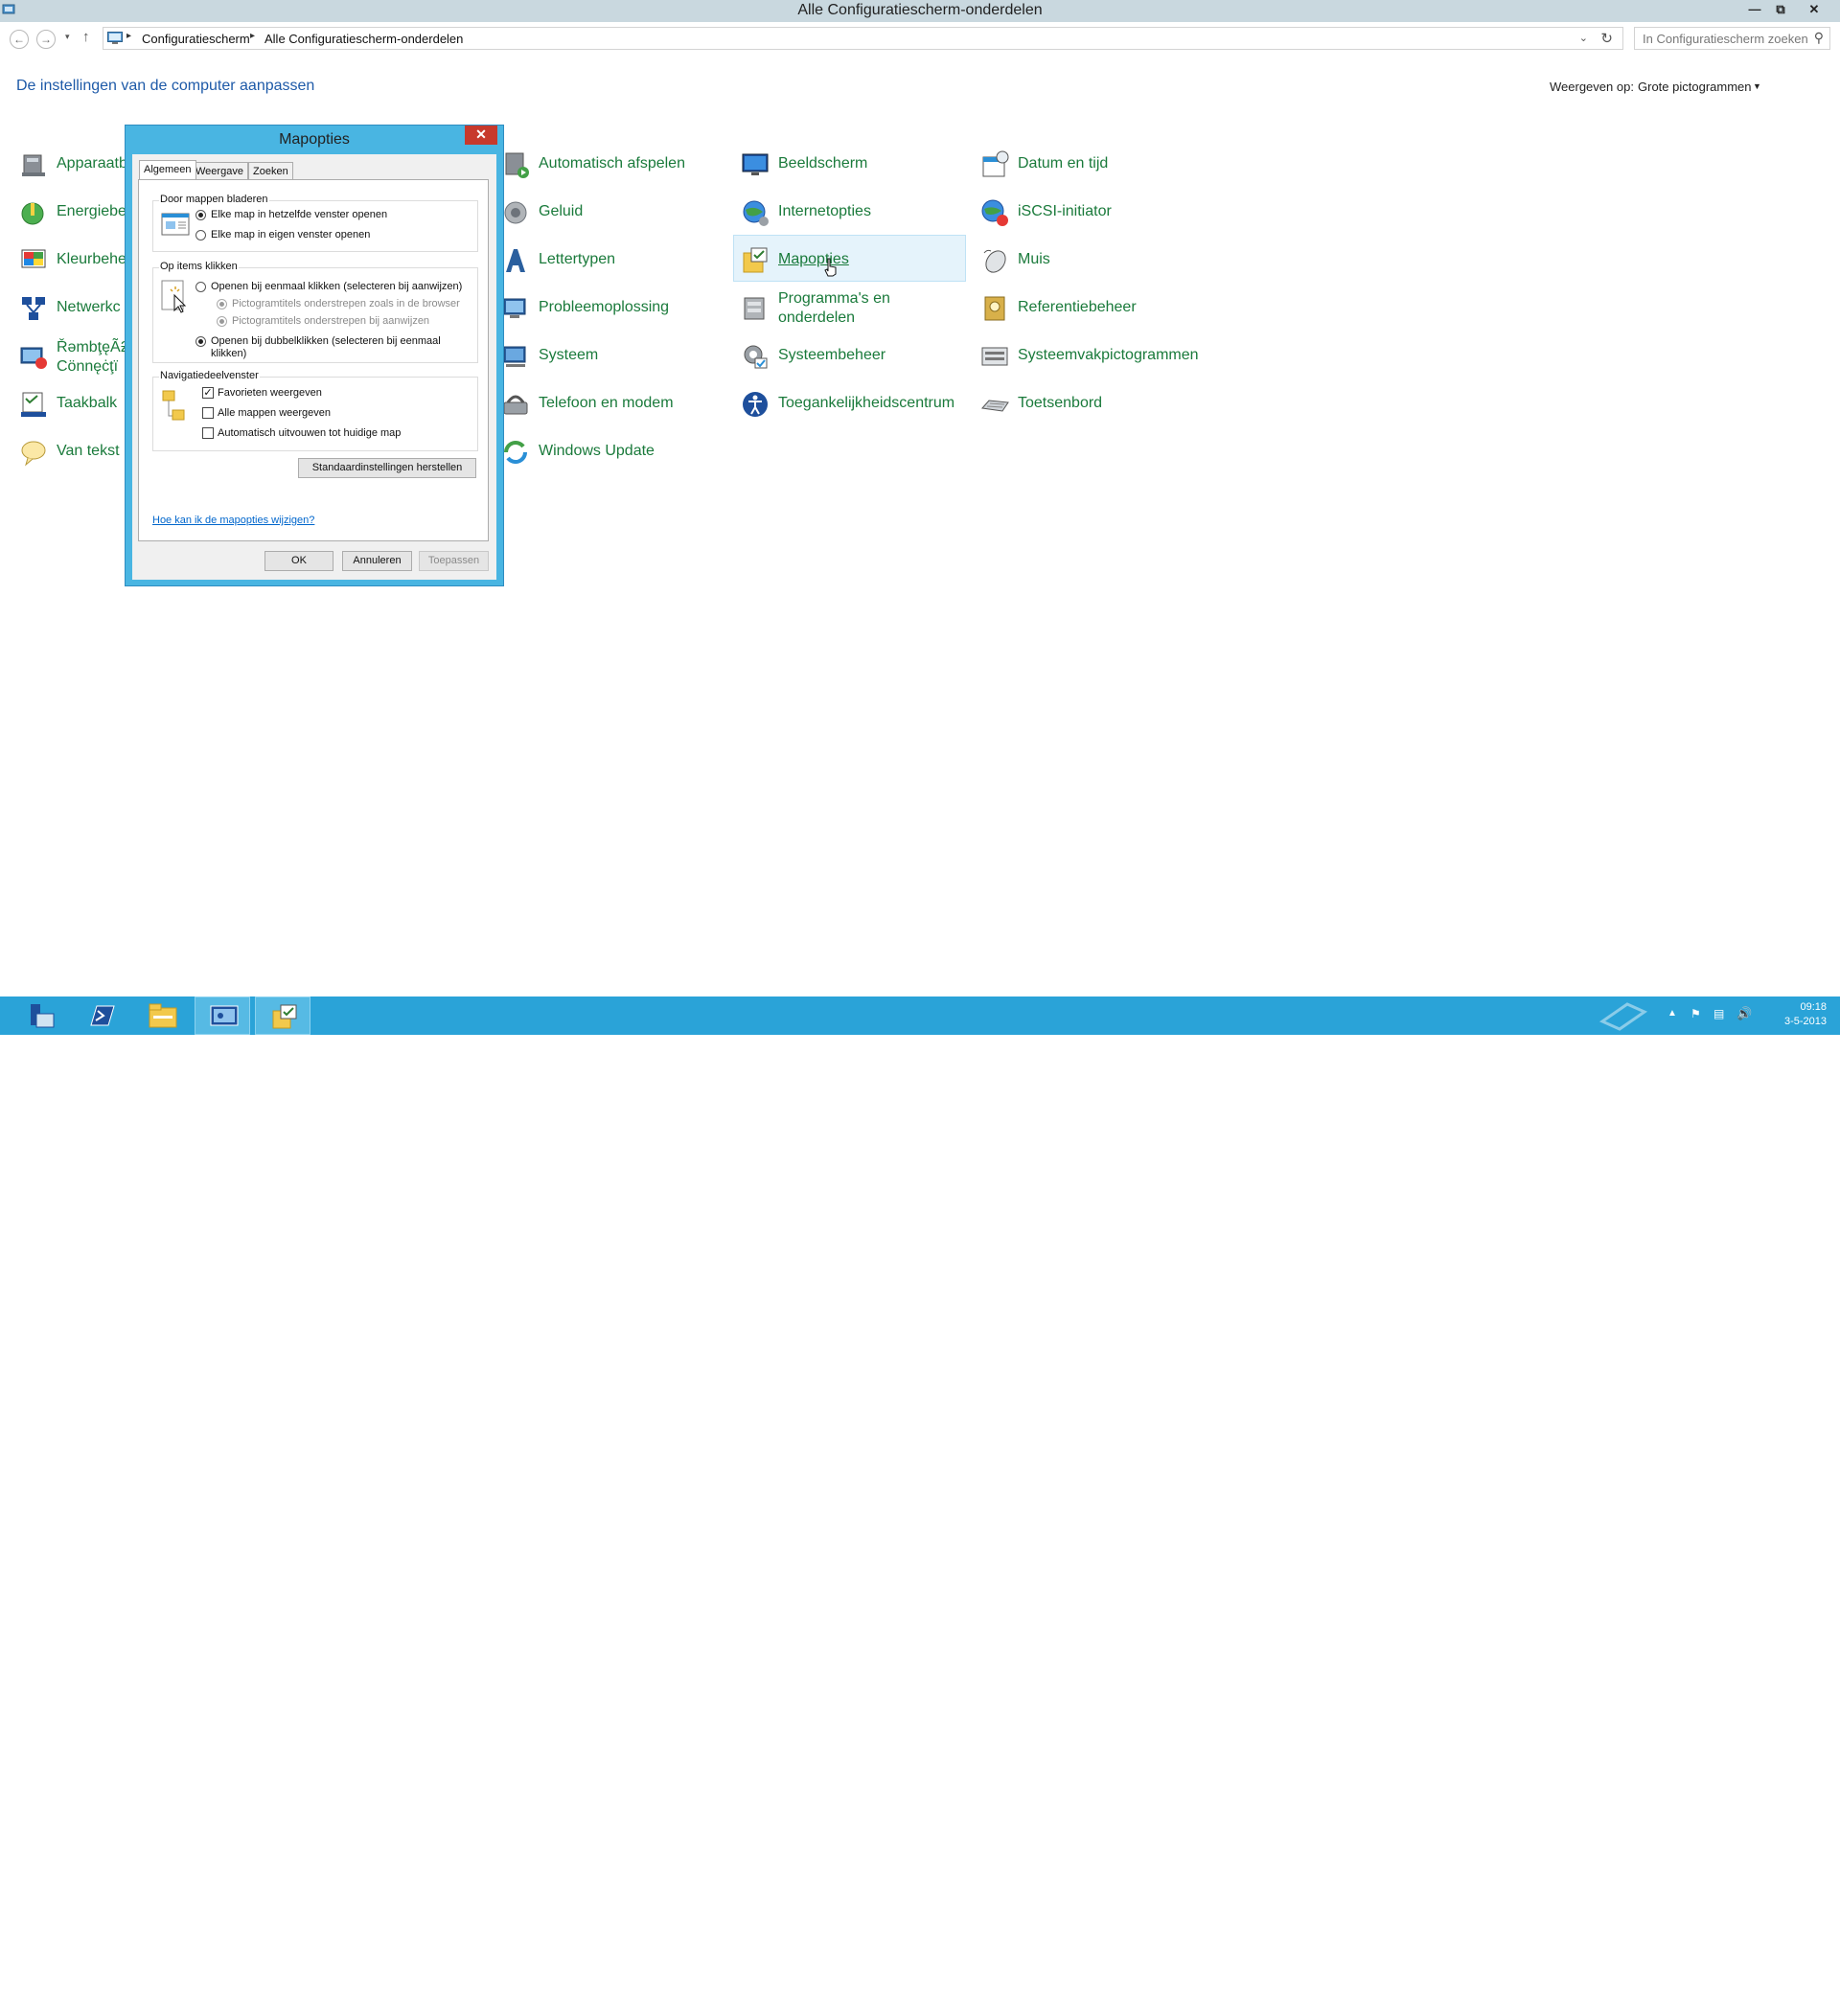  I want to click on item-label: Geluid, so click(561, 211).